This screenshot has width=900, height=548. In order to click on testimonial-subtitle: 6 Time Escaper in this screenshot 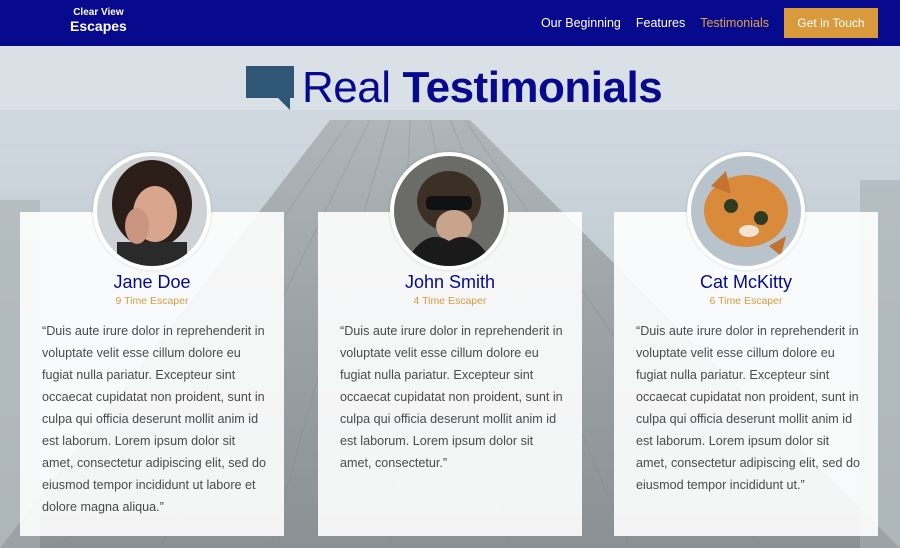, I will do `click(746, 301)`.